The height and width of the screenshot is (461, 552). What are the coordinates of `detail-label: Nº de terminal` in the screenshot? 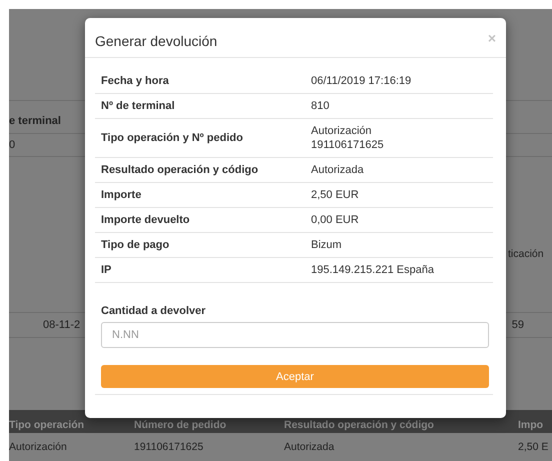 It's located at (138, 106).